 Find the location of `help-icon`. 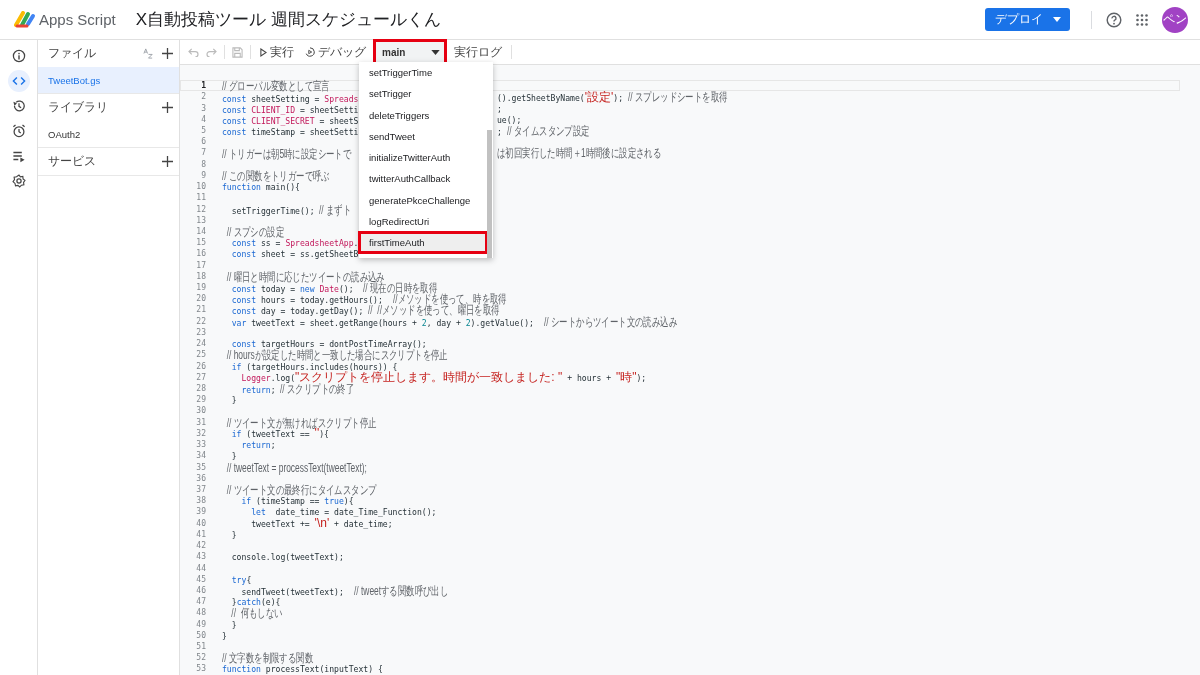

help-icon is located at coordinates (1114, 19).